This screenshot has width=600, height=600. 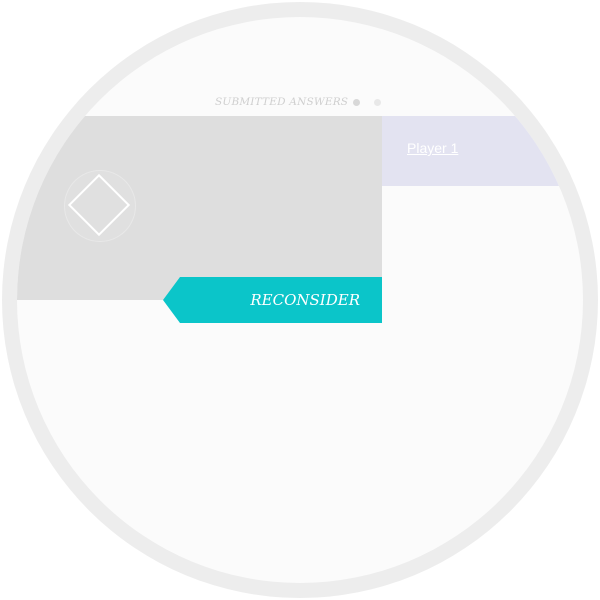 I want to click on player-name-link: Player 1, so click(x=432, y=148).